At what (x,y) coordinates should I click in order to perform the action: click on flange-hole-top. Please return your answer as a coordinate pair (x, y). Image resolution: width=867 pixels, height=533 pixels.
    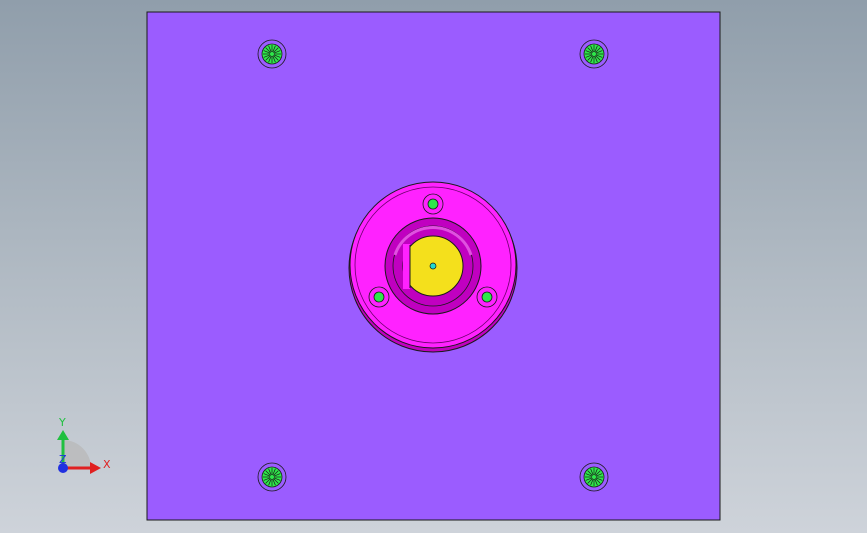
    Looking at the image, I should click on (433, 204).